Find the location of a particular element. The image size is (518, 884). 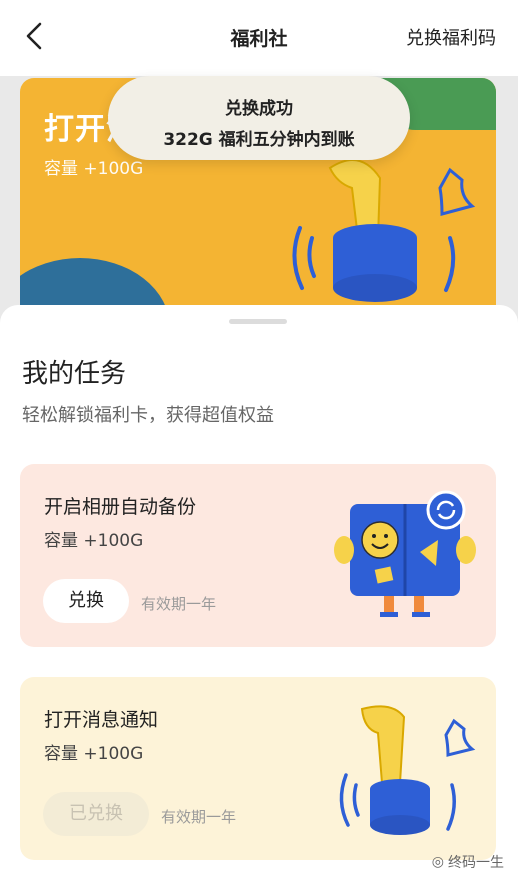

toast-message: 322G 福利五分钟内到账 is located at coordinates (259, 140).